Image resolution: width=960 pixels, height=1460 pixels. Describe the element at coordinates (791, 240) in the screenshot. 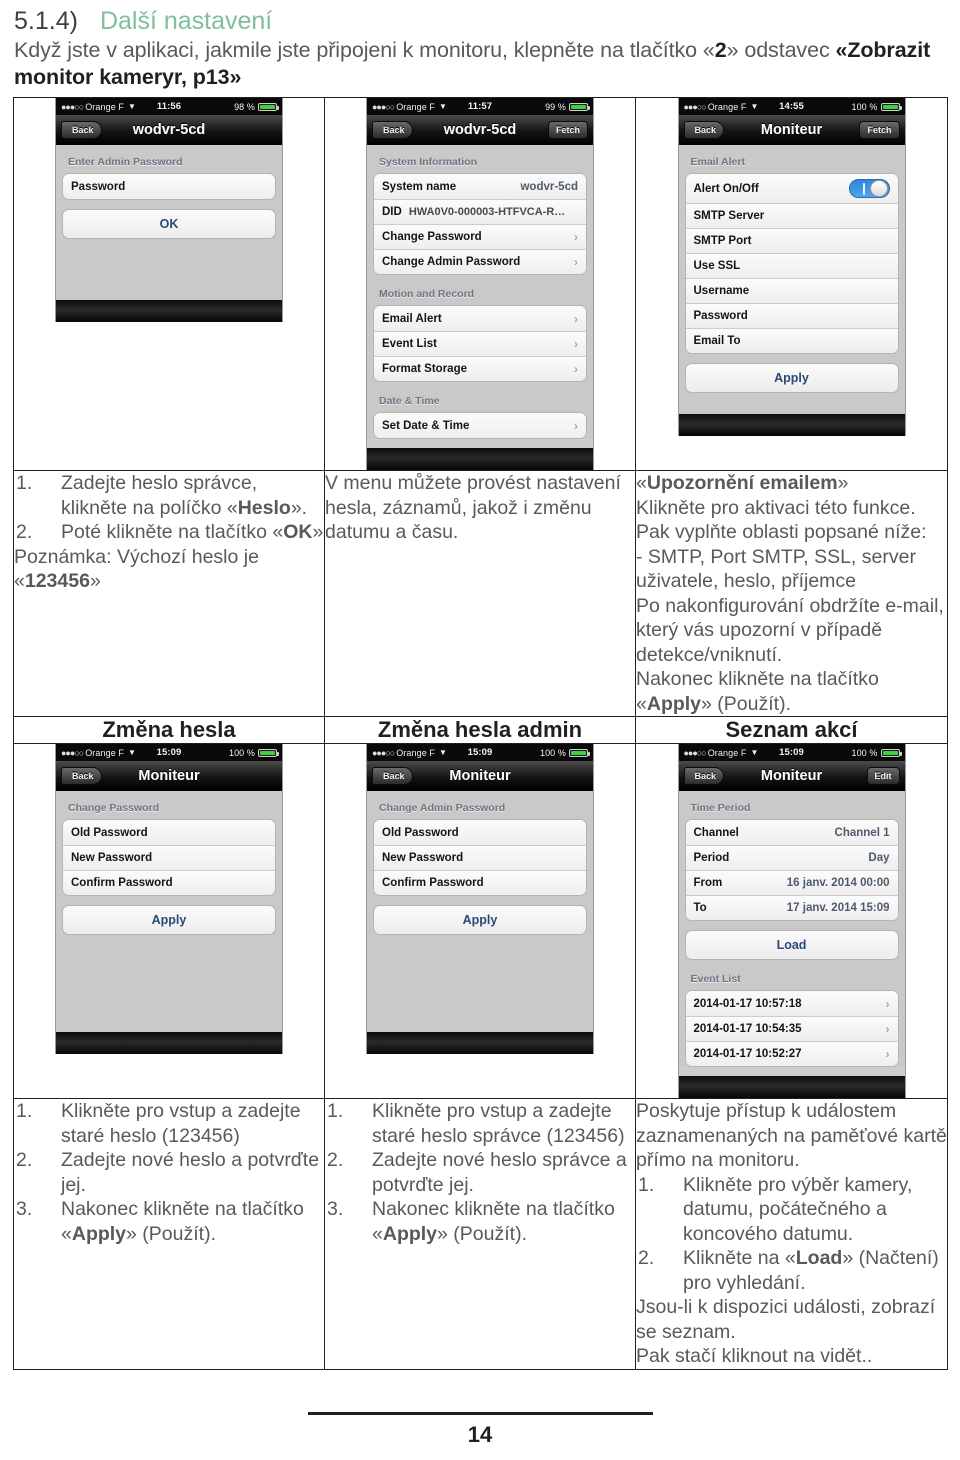

I see `table-row: SMTP Port` at that location.